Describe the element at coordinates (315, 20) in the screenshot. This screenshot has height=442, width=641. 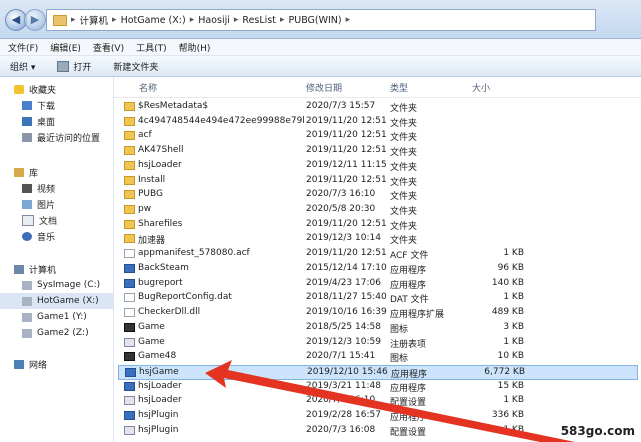
I see `breadcrumb-pubg: PUBG(WIN)` at that location.